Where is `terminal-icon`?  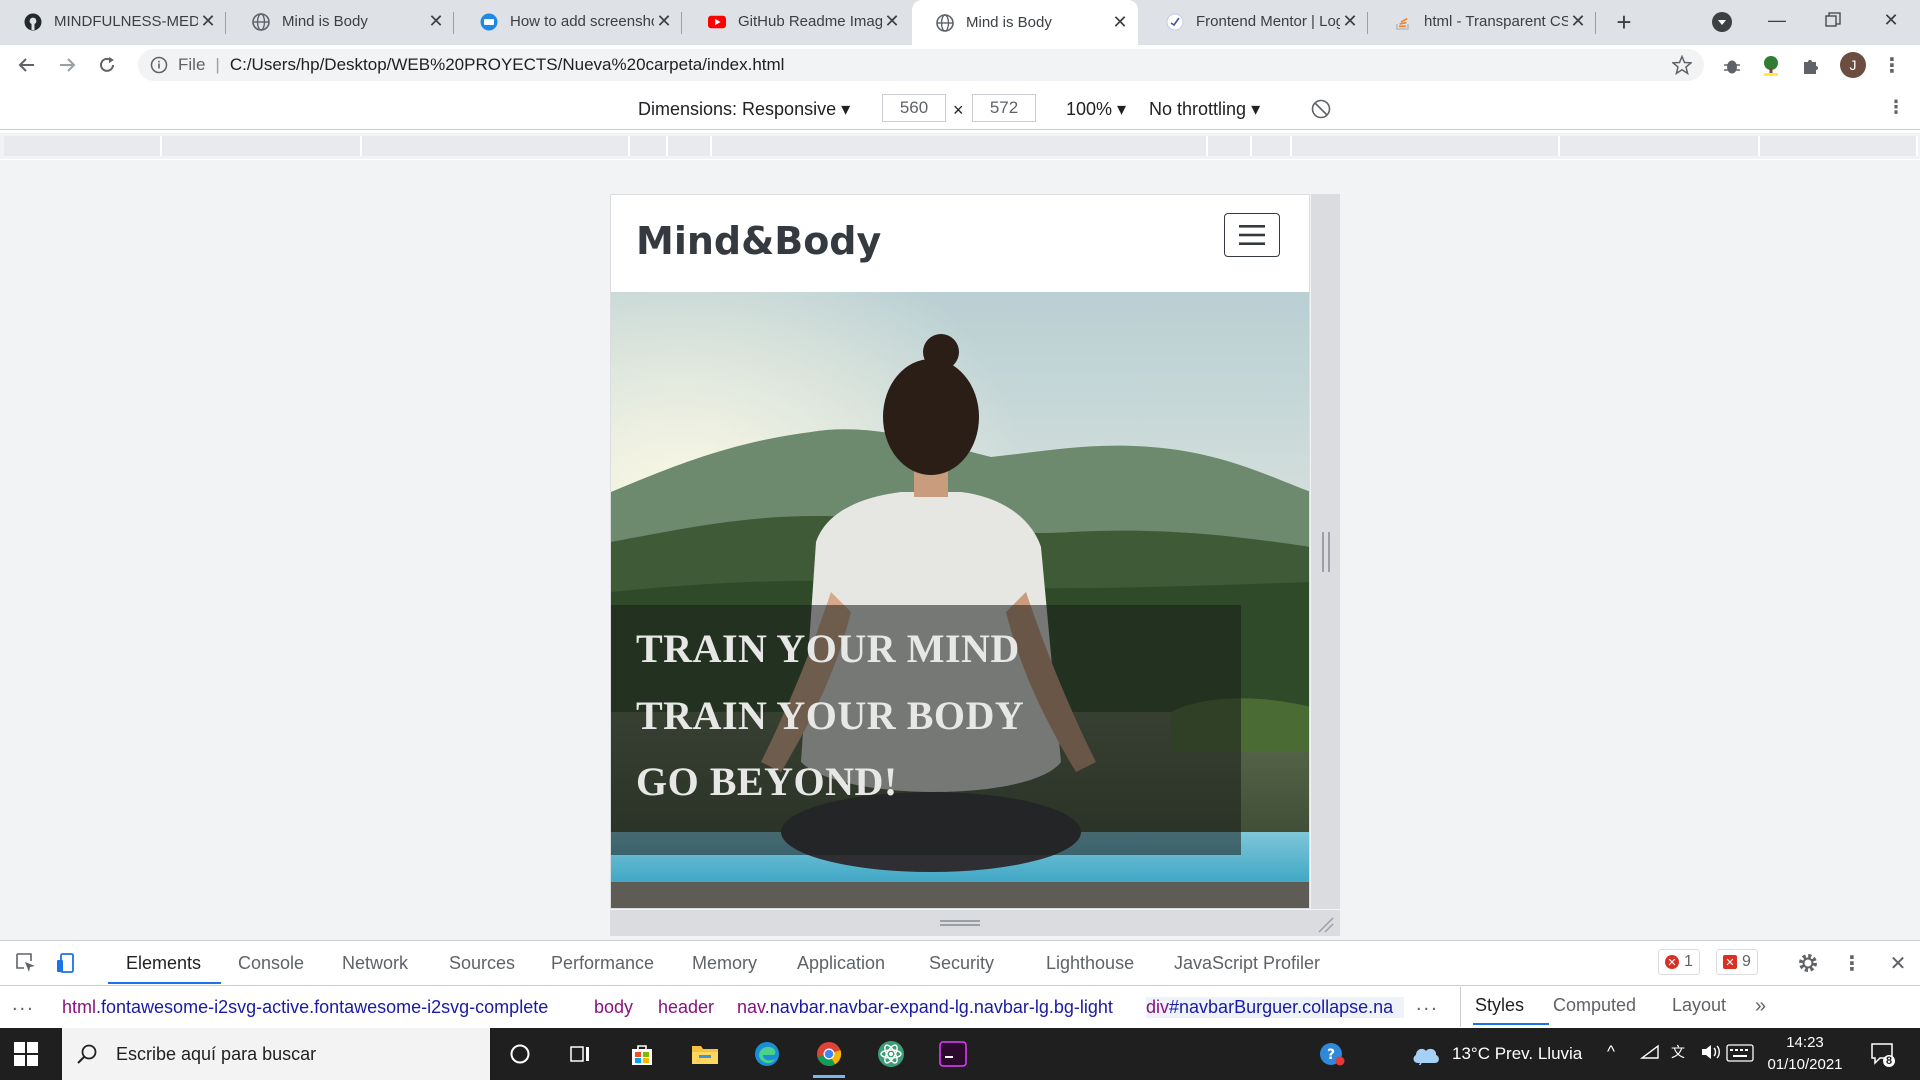 terminal-icon is located at coordinates (953, 1054).